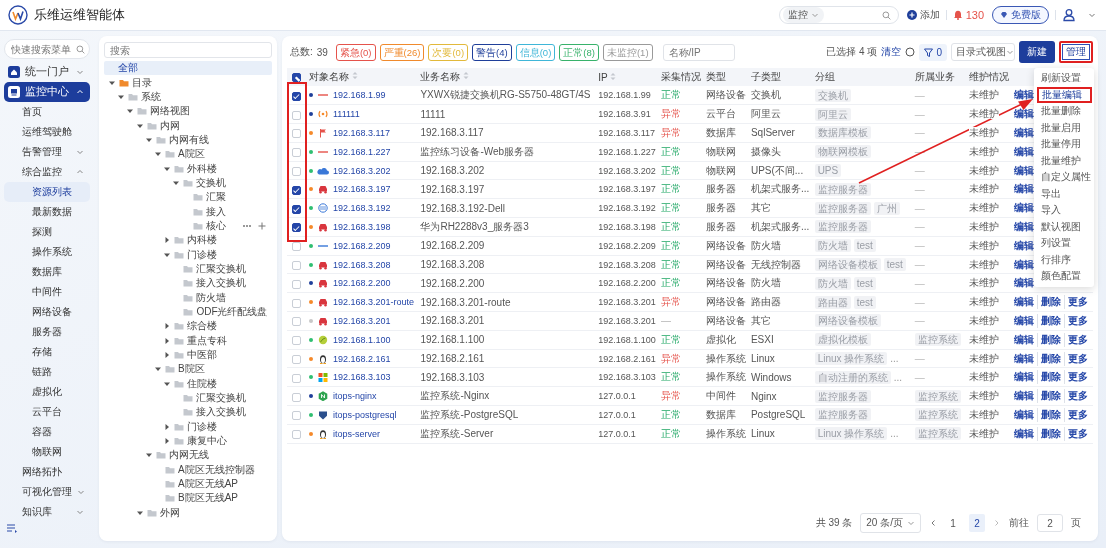 This screenshot has width=1106, height=548. Describe the element at coordinates (47, 452) in the screenshot. I see `nav-item: 物联网` at that location.